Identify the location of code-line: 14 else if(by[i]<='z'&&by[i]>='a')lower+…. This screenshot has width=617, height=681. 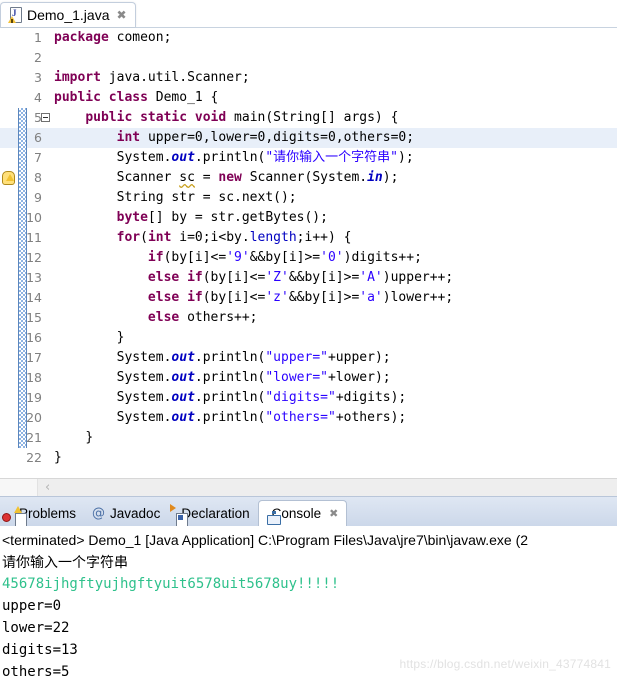
(308, 298).